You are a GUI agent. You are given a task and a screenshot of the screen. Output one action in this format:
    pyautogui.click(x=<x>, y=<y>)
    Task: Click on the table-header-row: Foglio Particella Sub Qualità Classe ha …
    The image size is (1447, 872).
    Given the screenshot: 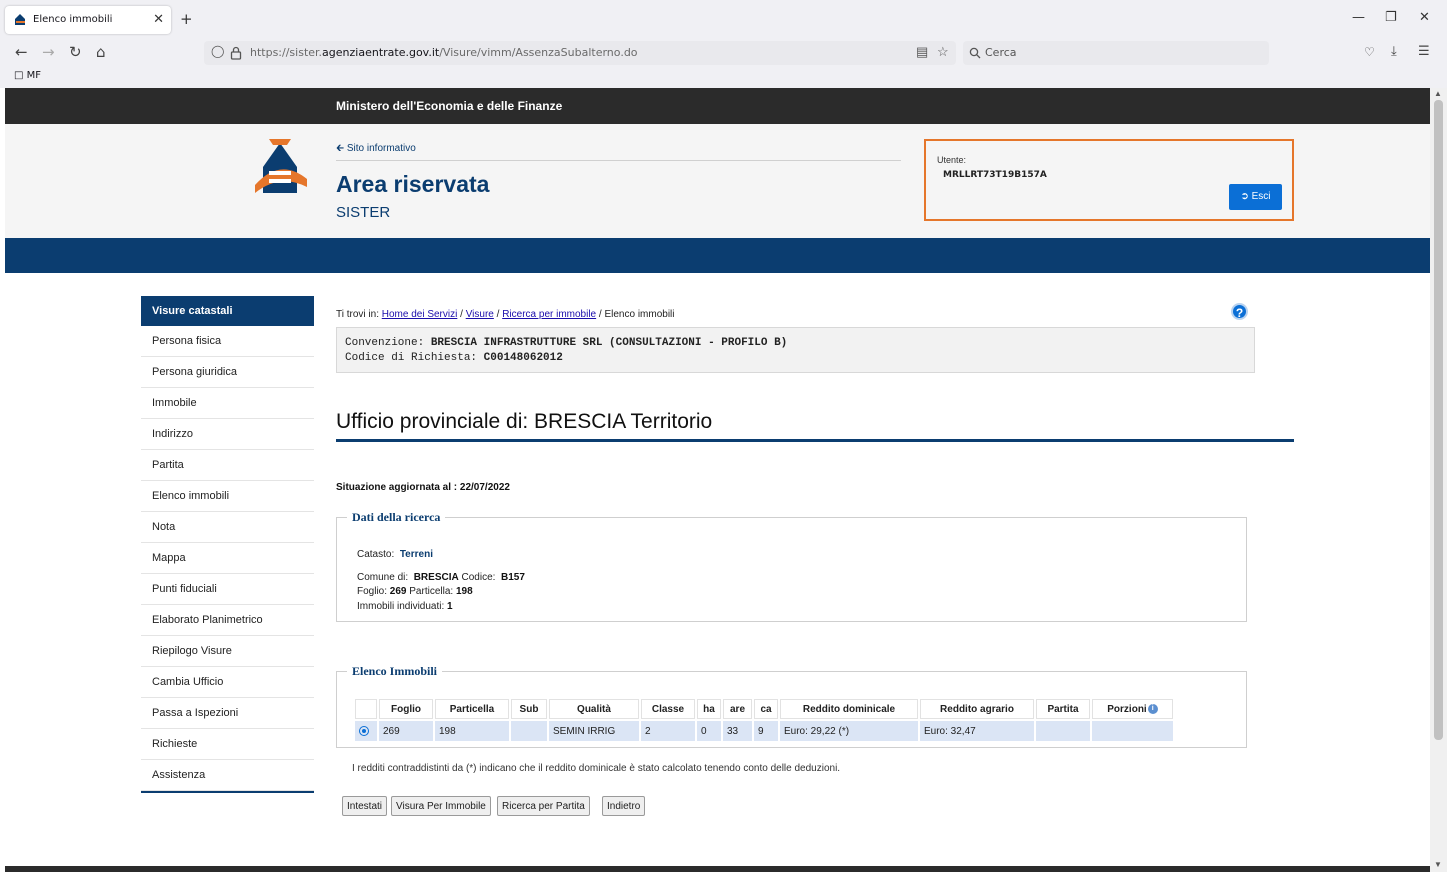 What is the action you would take?
    pyautogui.click(x=764, y=709)
    